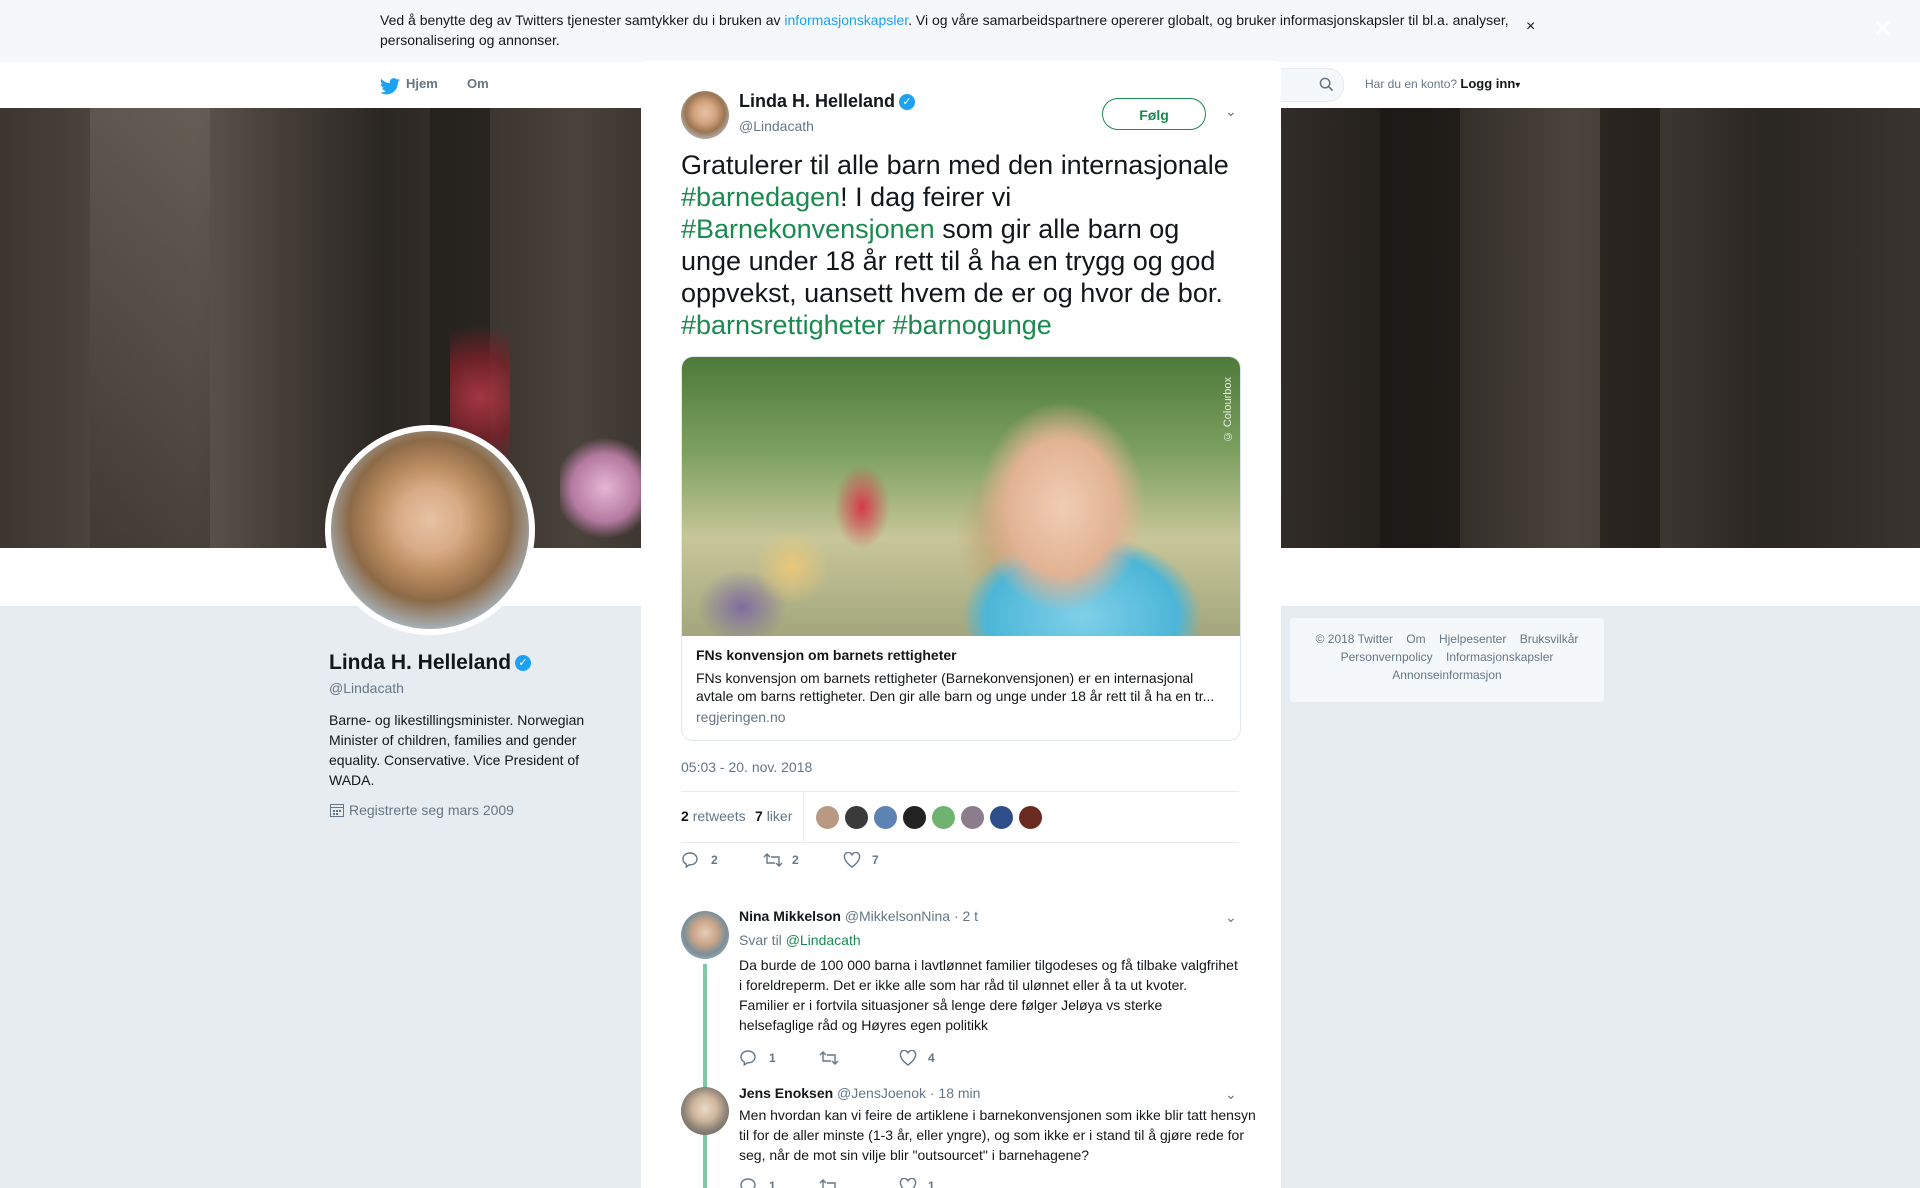  What do you see at coordinates (1154, 114) in the screenshot?
I see `follow-button: Følg` at bounding box center [1154, 114].